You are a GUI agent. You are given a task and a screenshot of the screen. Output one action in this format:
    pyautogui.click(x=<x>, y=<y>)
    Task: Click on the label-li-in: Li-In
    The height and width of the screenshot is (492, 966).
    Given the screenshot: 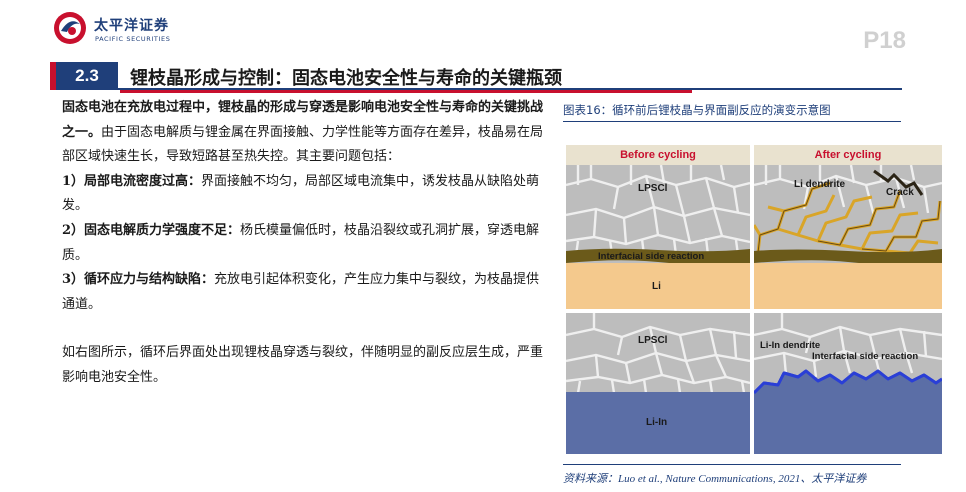 What is the action you would take?
    pyautogui.click(x=657, y=422)
    